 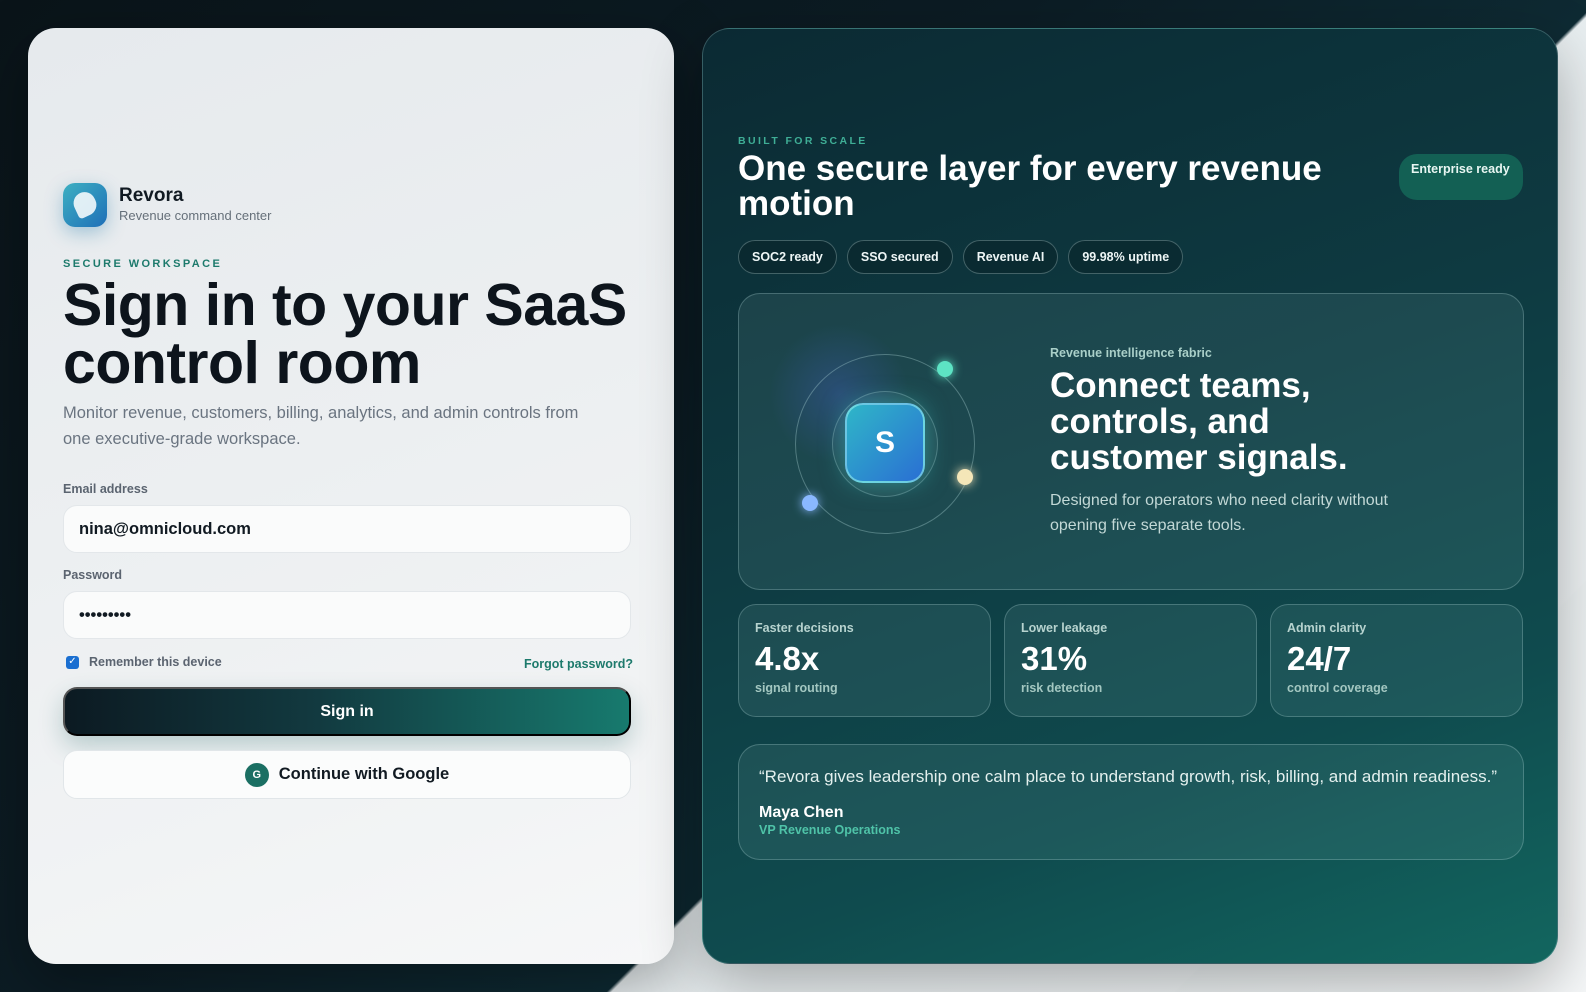 I want to click on brand-tagline: Revenue command center, so click(x=195, y=215).